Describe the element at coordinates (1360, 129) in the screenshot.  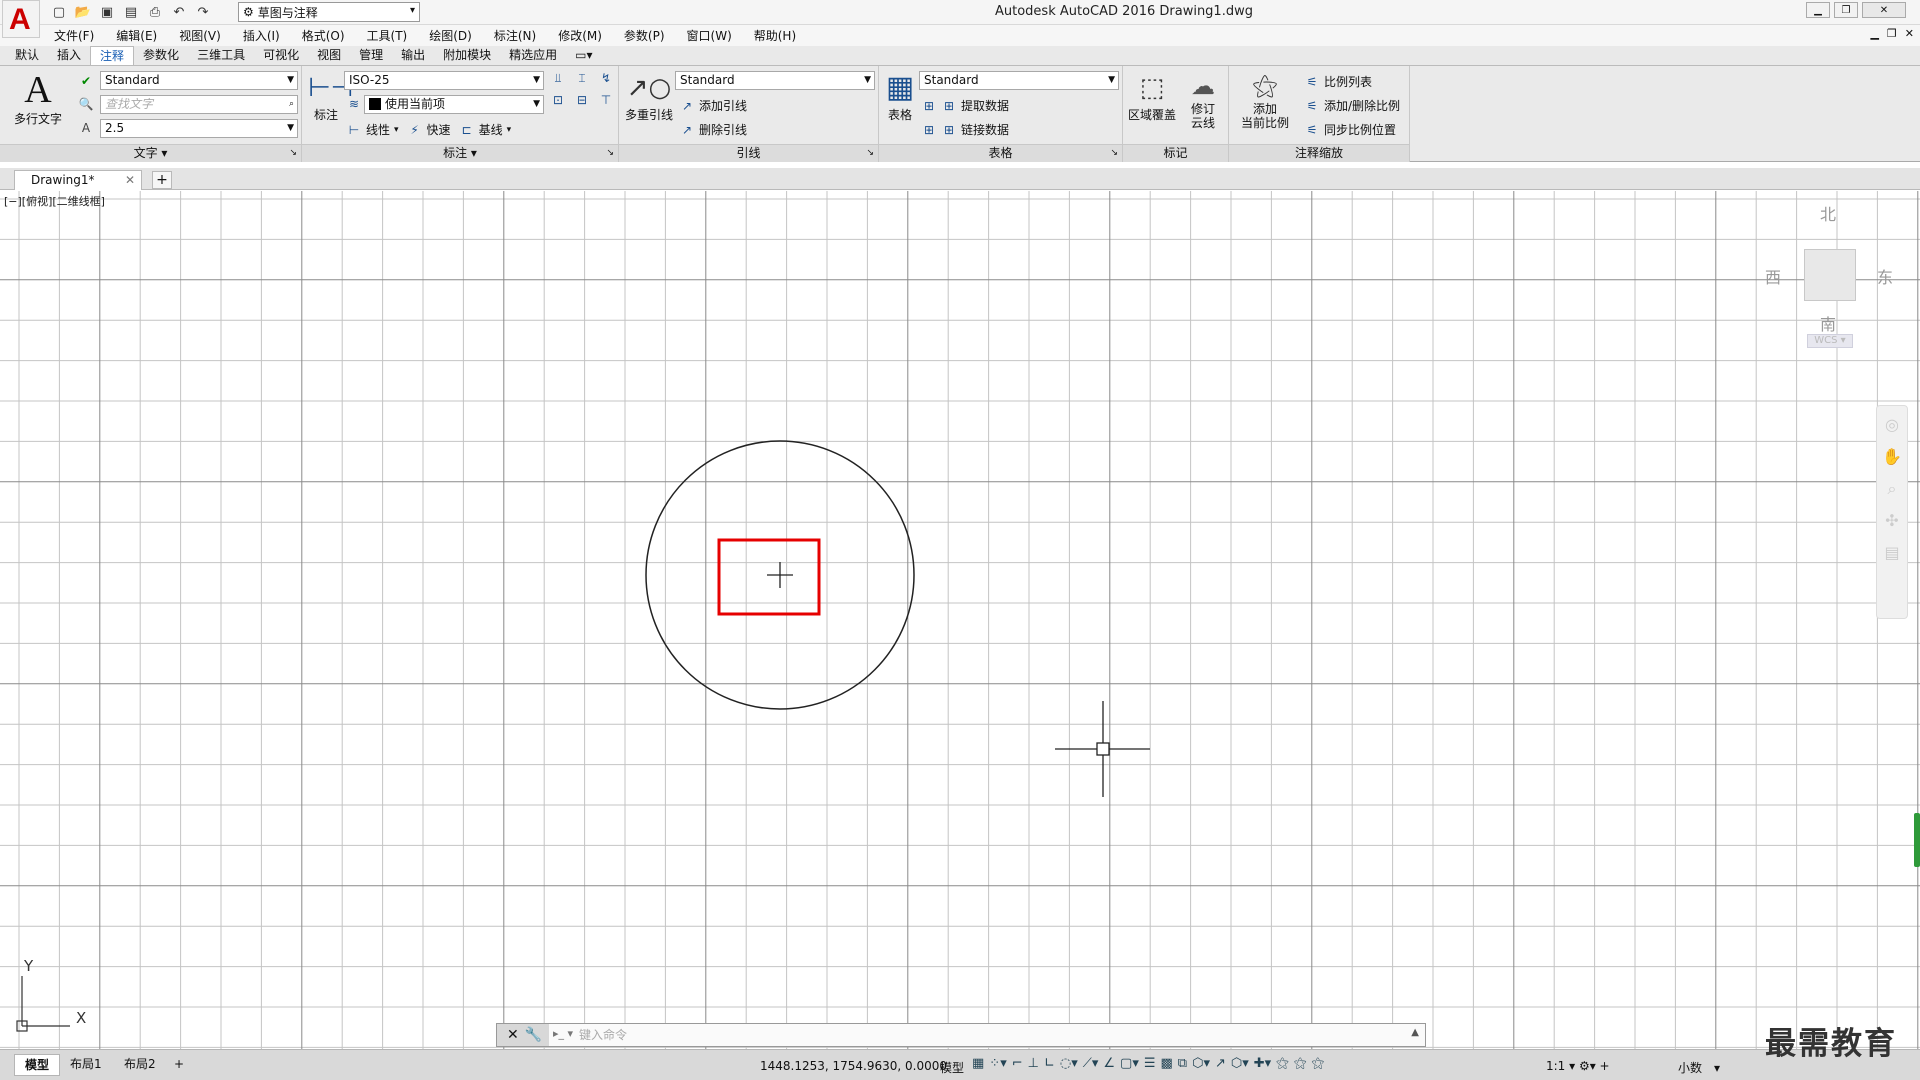
I see `sync-scale-button: 同步比例位置` at that location.